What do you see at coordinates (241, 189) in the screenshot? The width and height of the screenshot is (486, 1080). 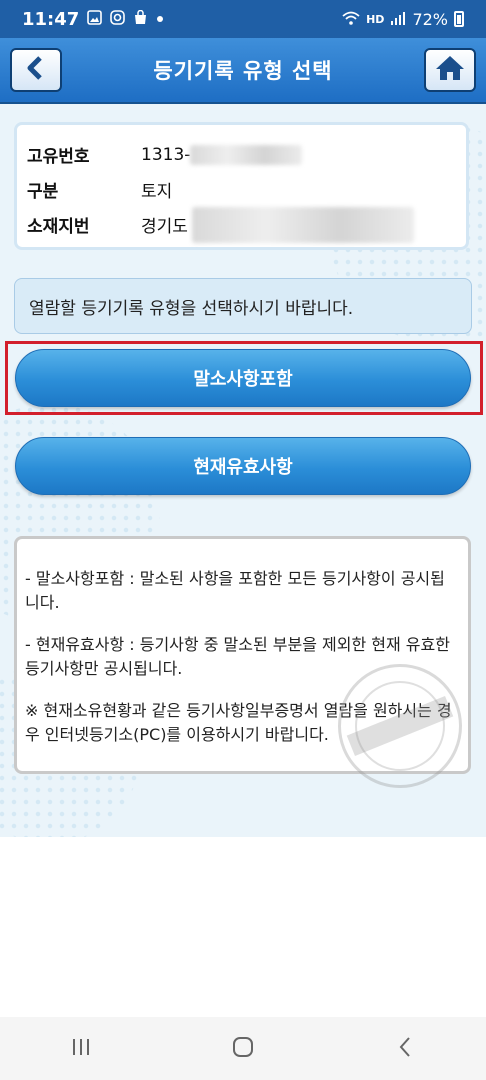 I see `info-row: 구분 토지` at bounding box center [241, 189].